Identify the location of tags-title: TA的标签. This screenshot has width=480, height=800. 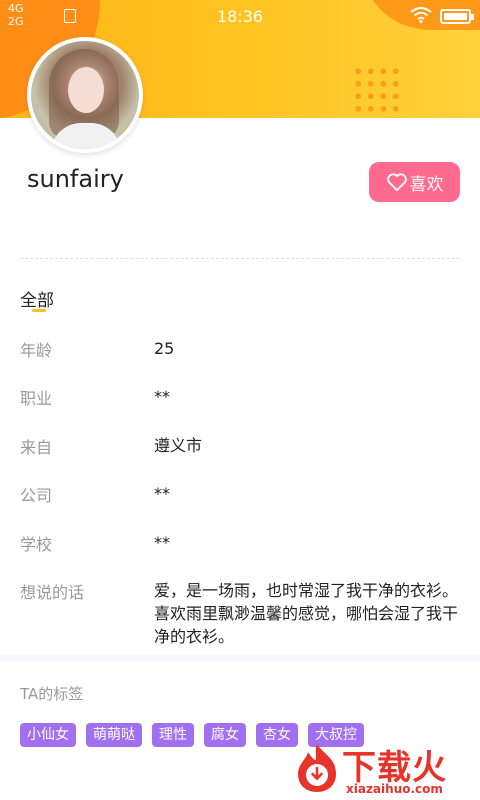
(52, 694).